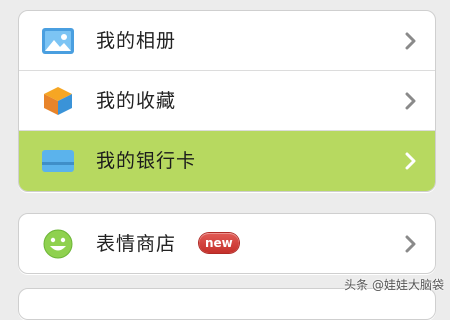  Describe the element at coordinates (58, 244) in the screenshot. I see `smiley-face-icon` at that location.